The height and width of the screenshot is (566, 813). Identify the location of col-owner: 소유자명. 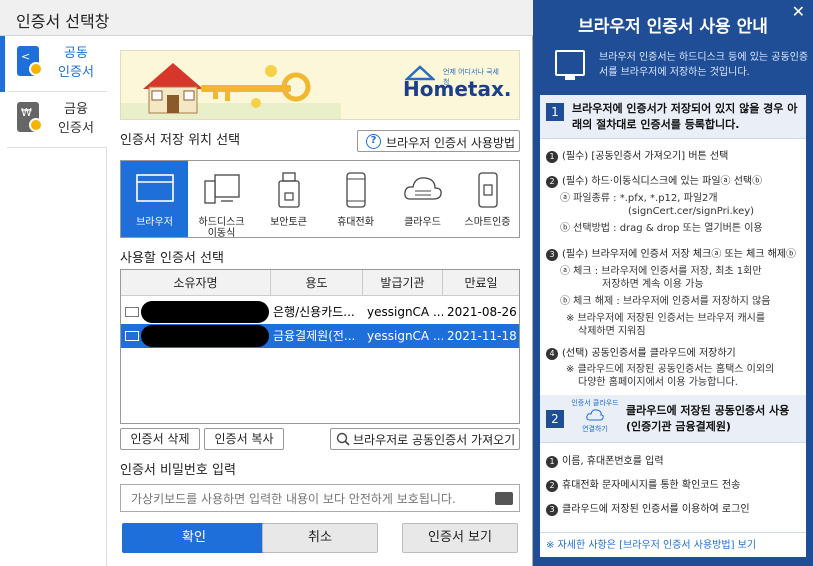
(196, 283).